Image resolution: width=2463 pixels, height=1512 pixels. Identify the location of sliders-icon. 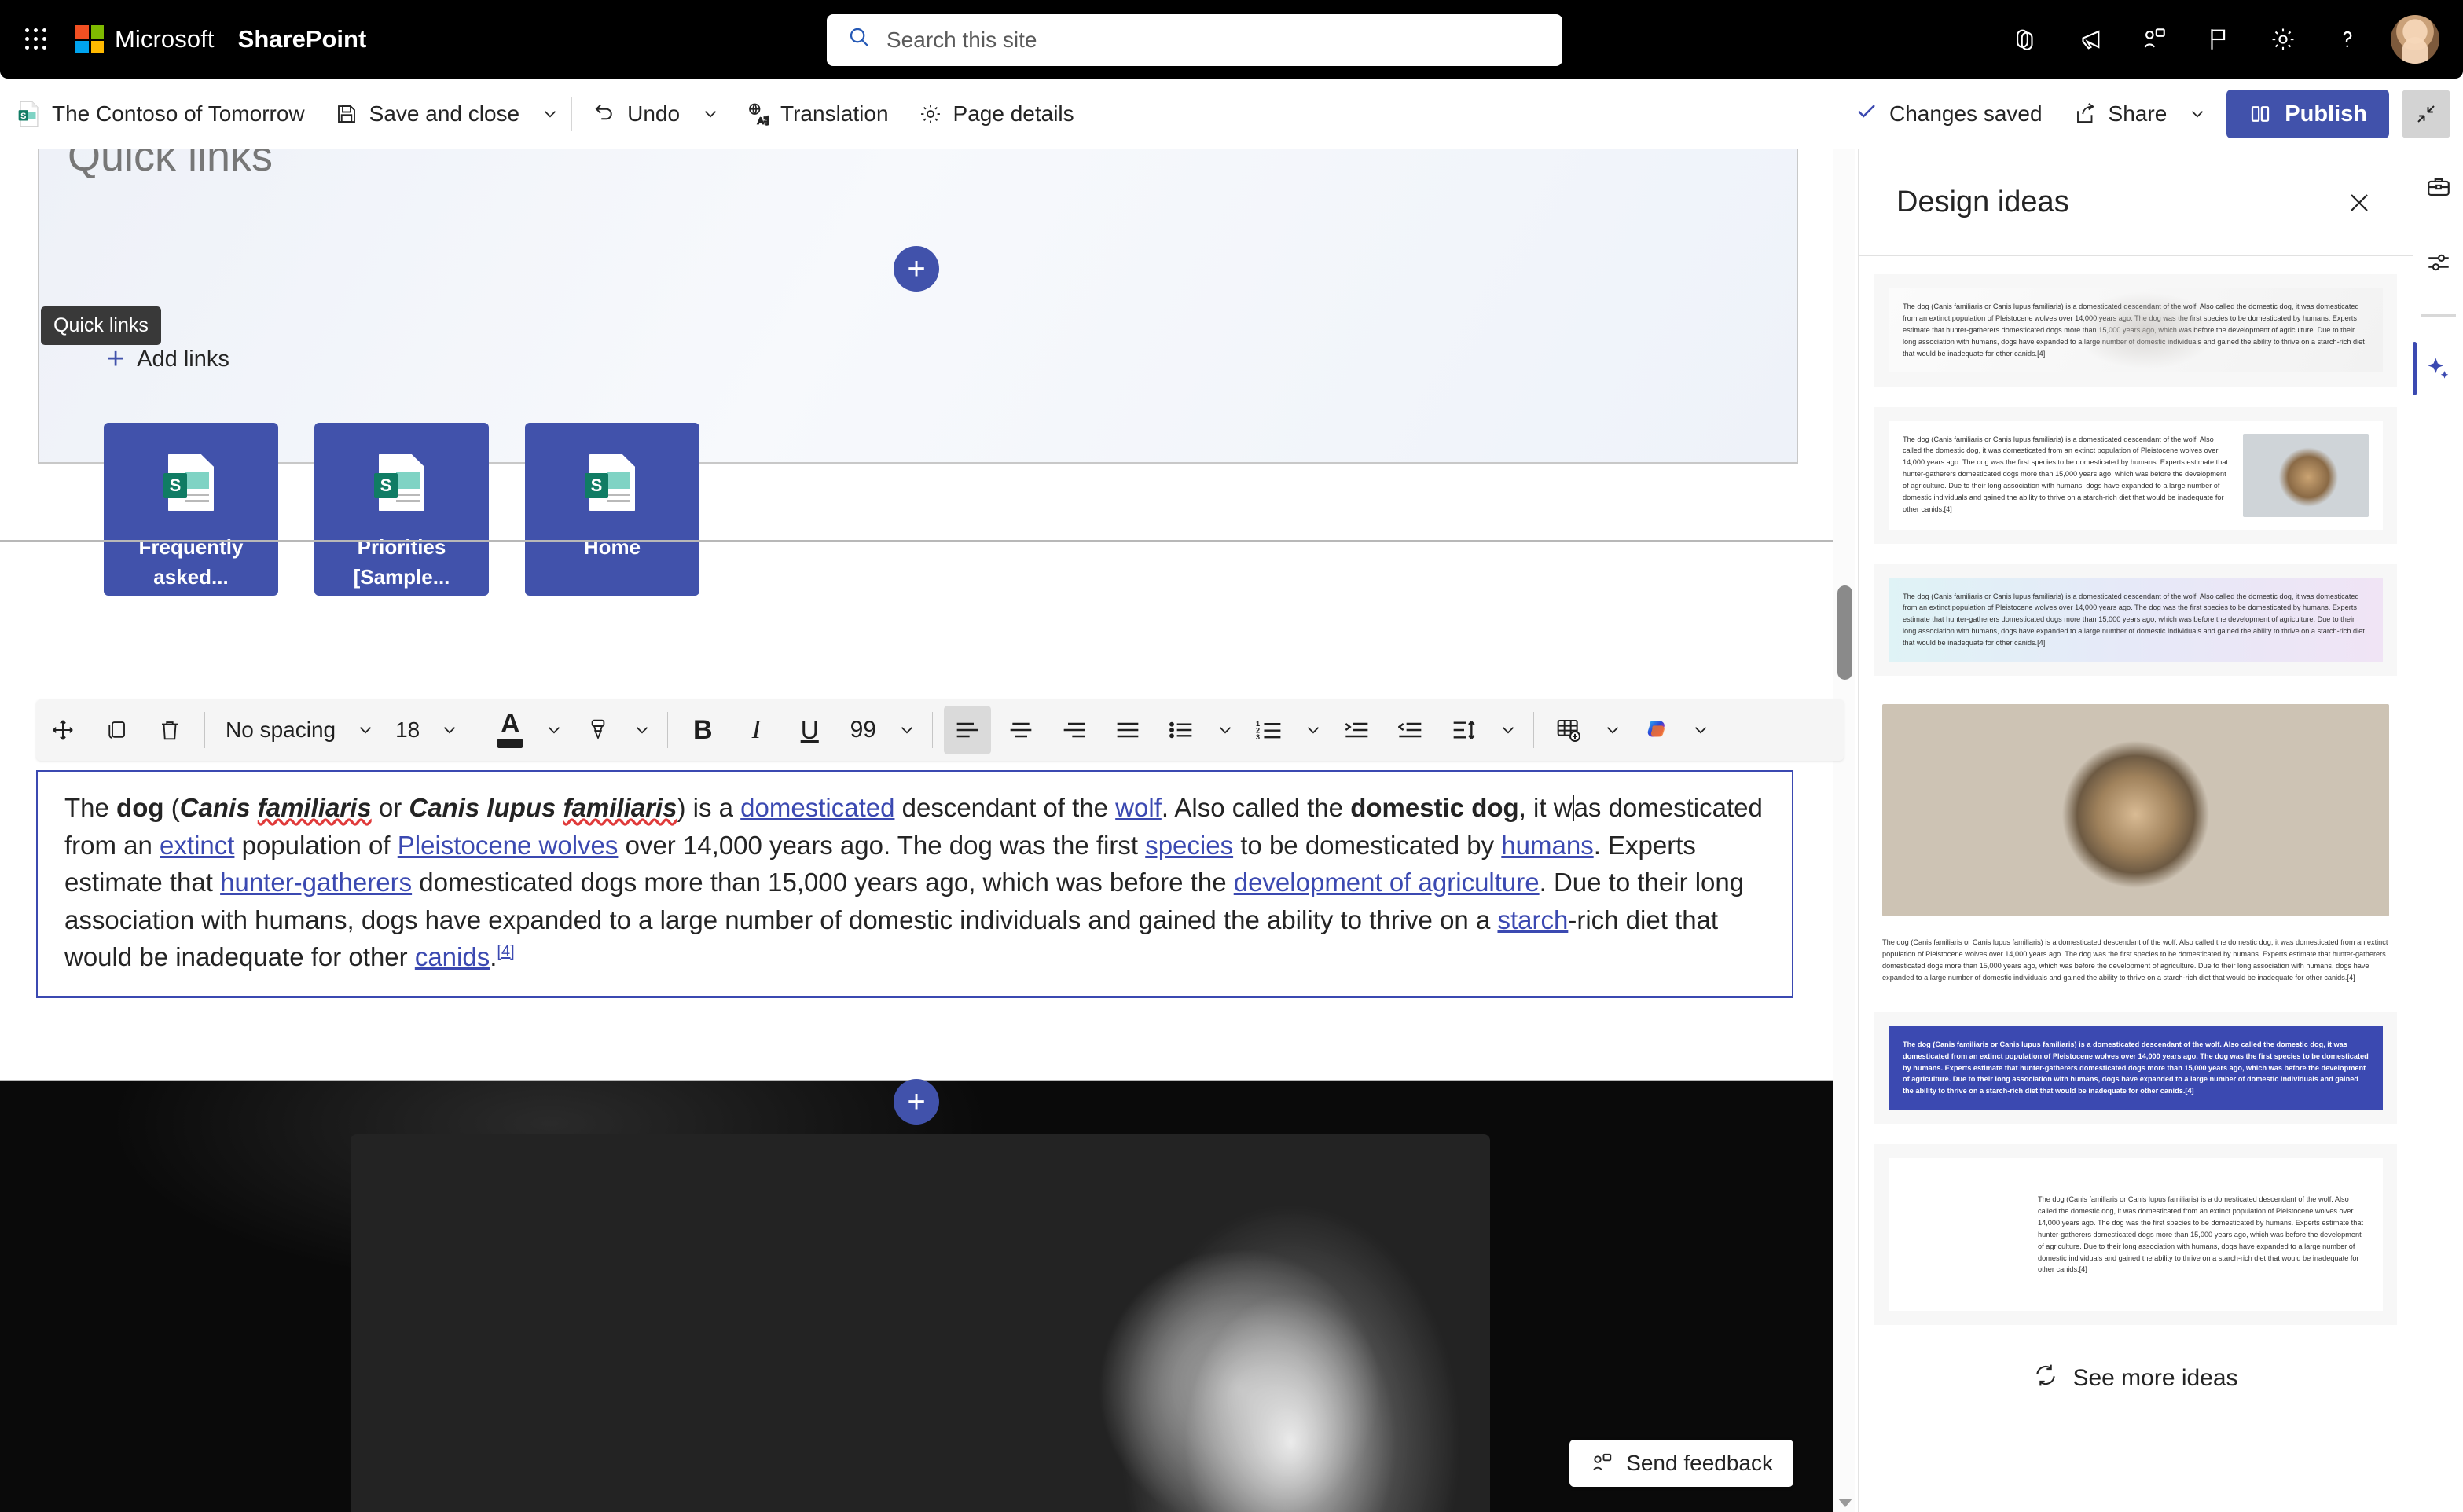
(2438, 262).